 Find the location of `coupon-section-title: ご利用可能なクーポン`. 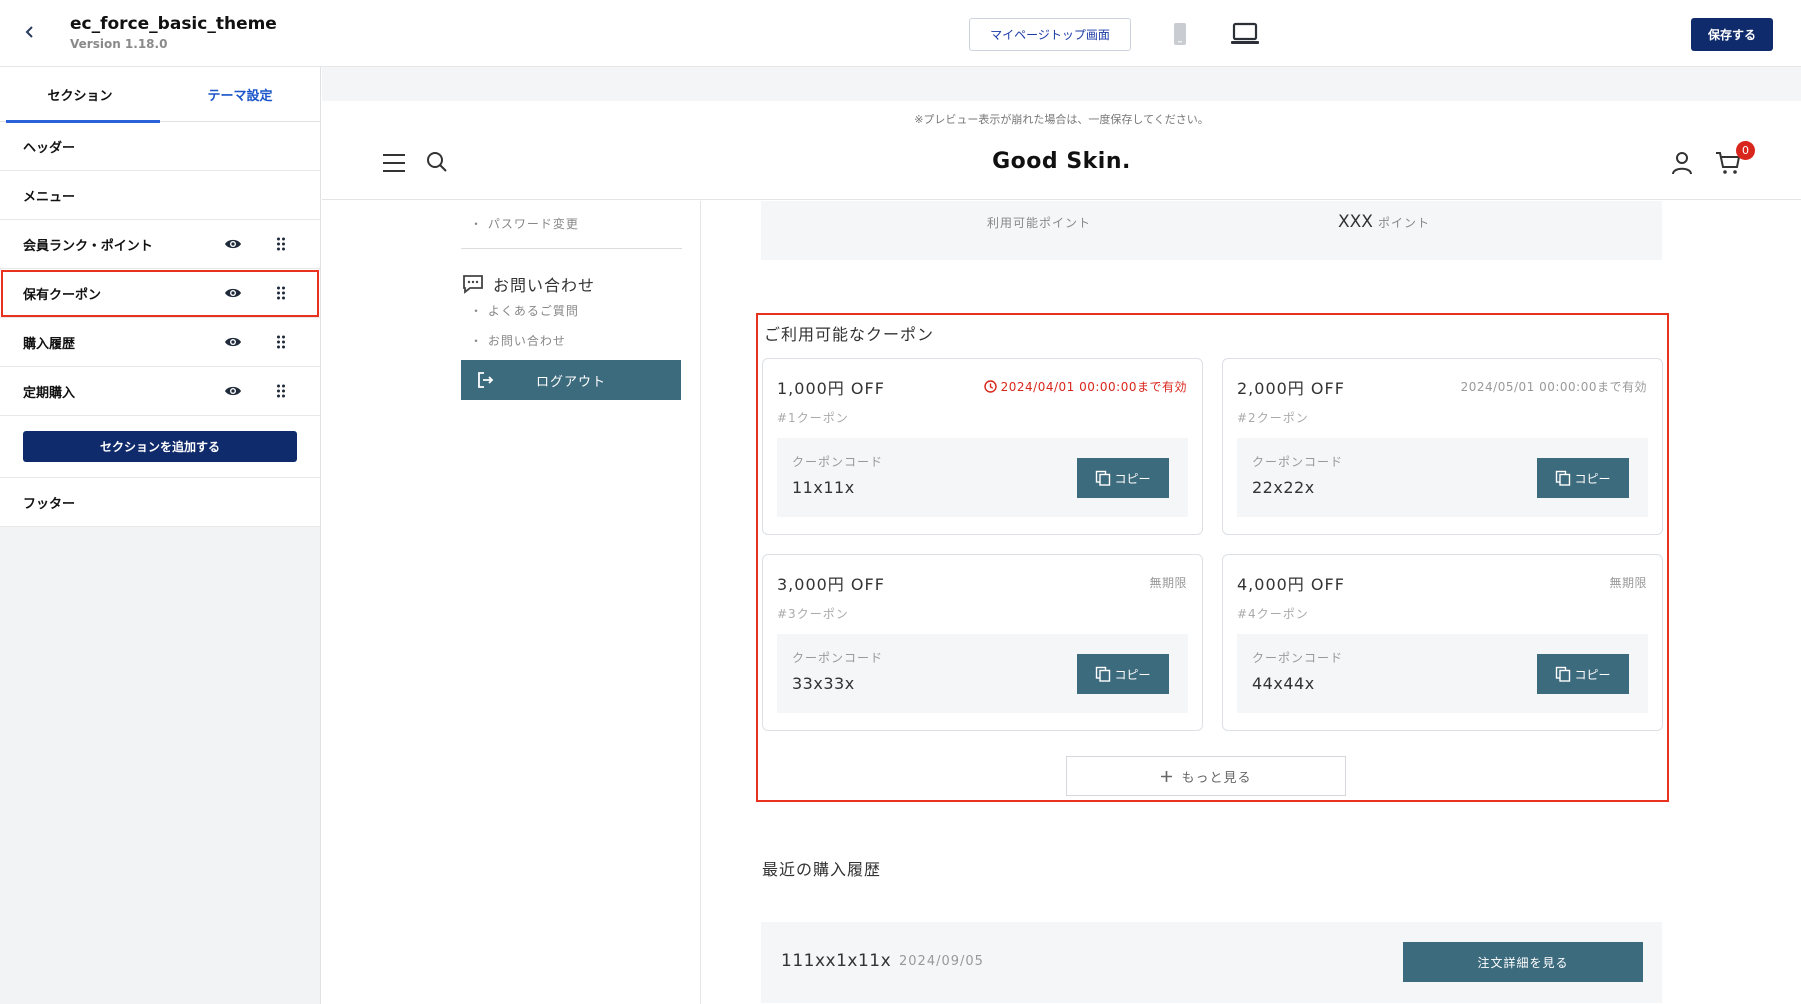

coupon-section-title: ご利用可能なクーポン is located at coordinates (849, 334).